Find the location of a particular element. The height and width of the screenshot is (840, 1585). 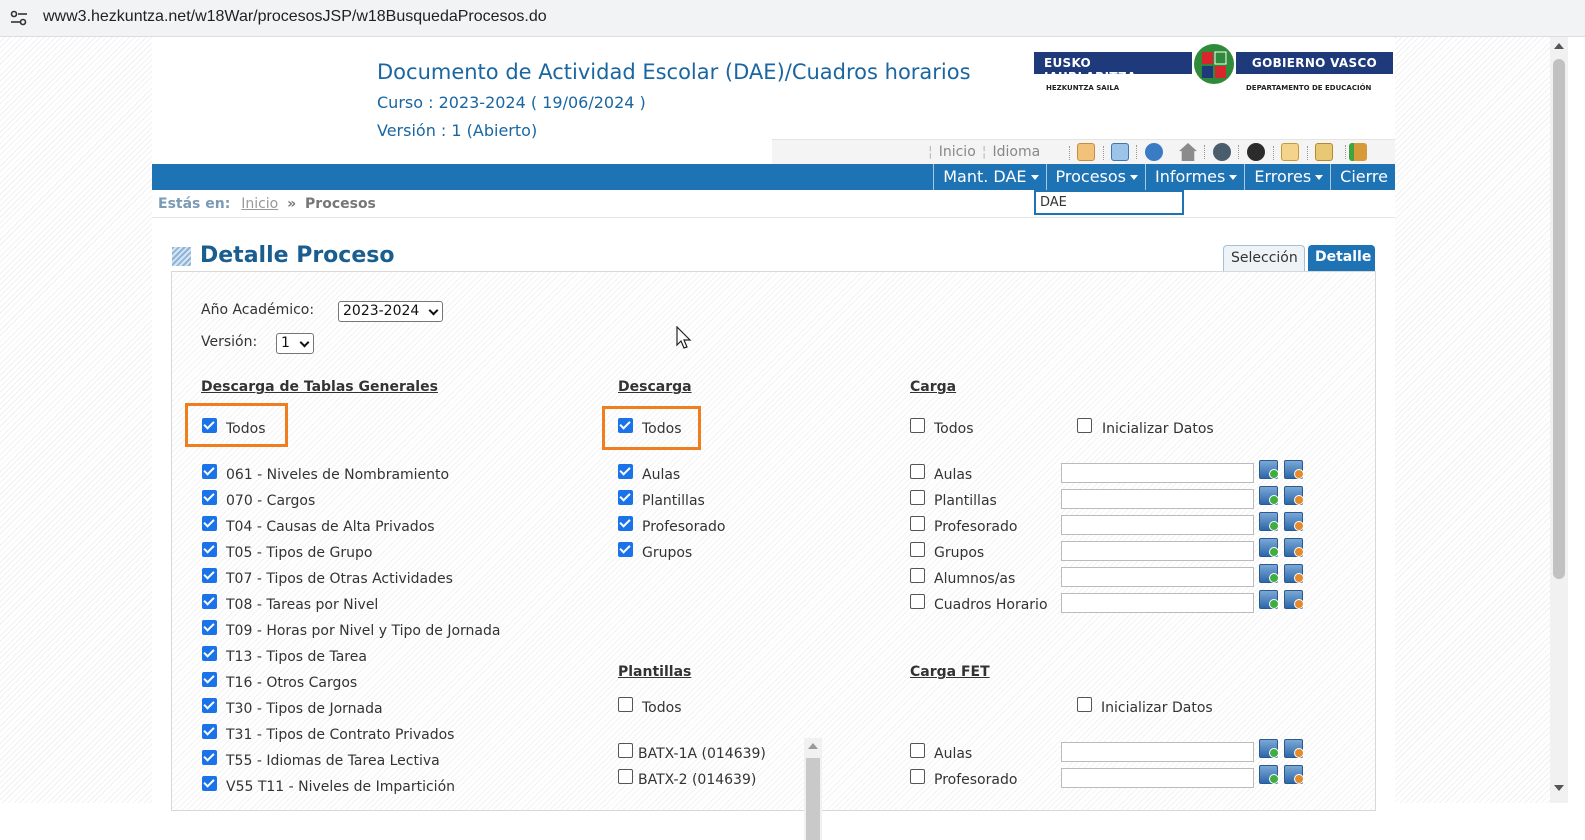

nav-mant-dae: Mant. DAE is located at coordinates (989, 177).